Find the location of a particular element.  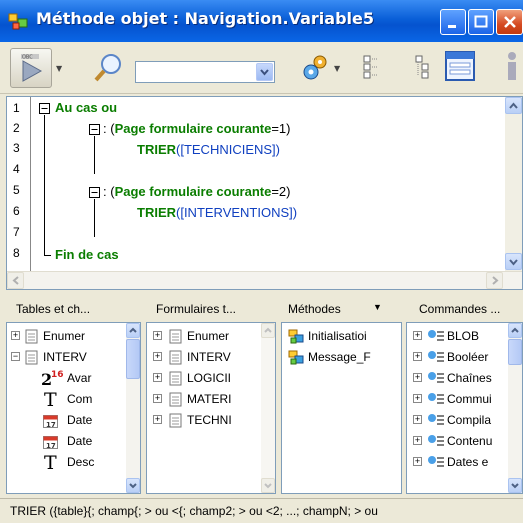

code-line-5: : (Page formulaire courante=2) is located at coordinates (197, 191).